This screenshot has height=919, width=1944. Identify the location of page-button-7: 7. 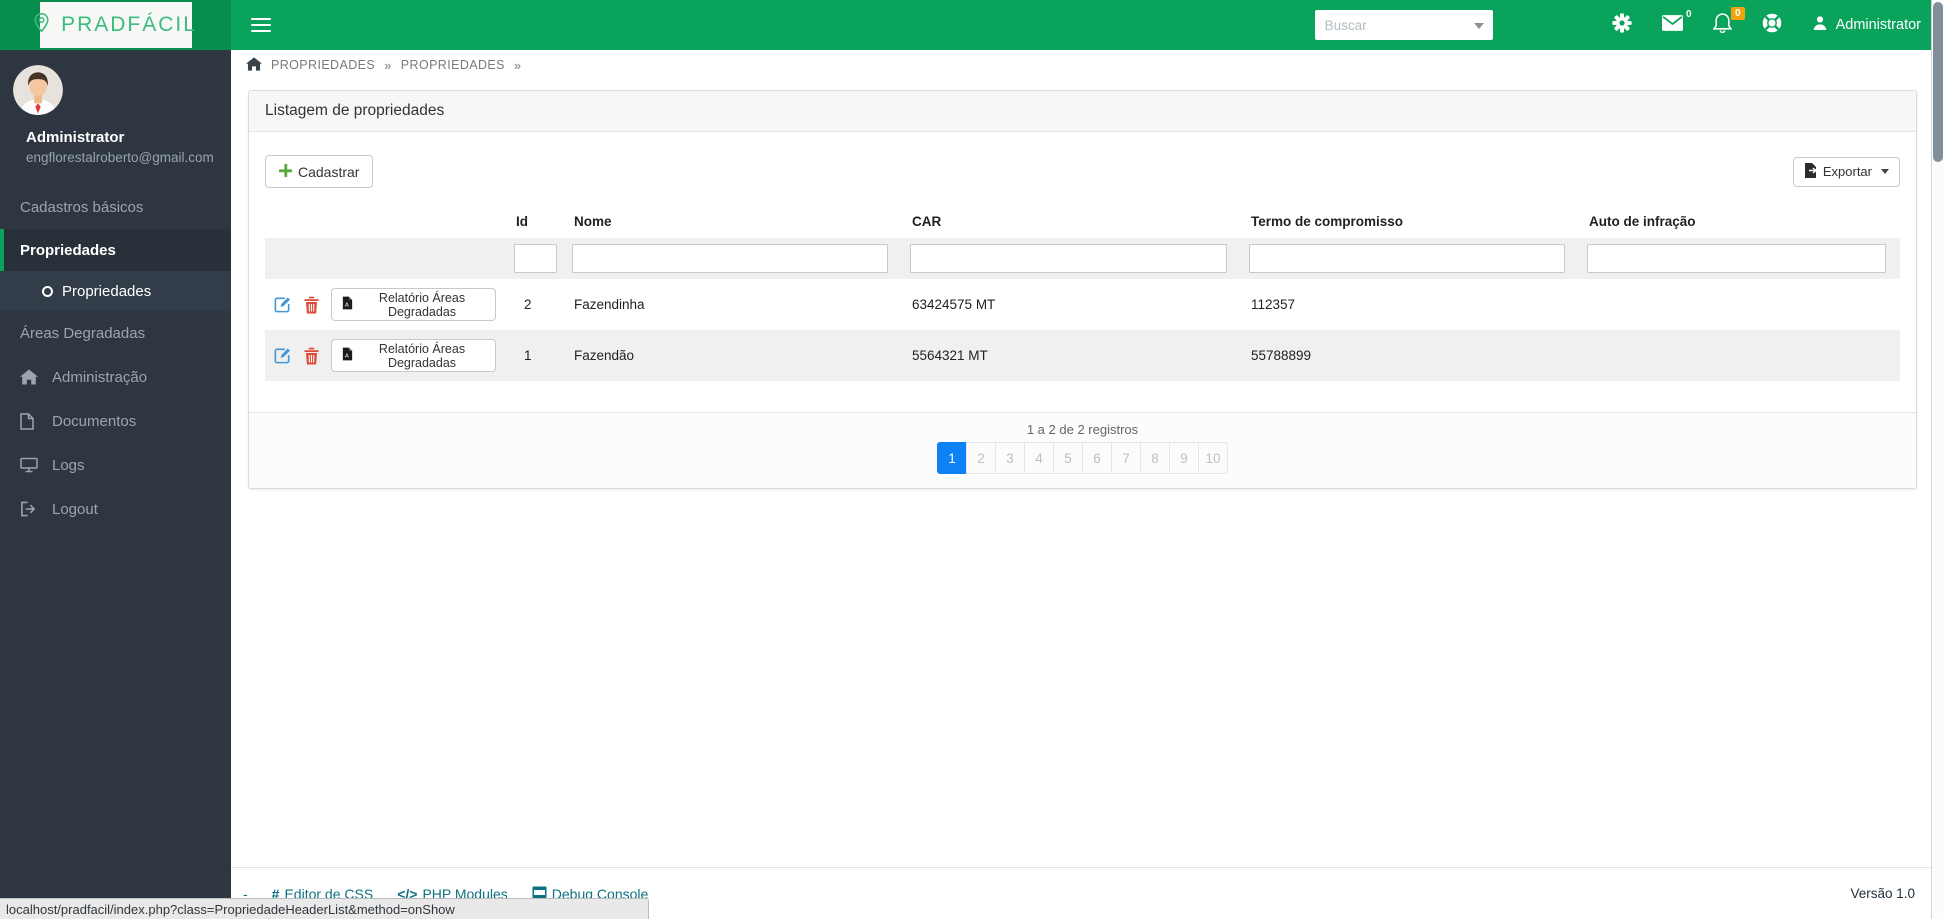
(1126, 458).